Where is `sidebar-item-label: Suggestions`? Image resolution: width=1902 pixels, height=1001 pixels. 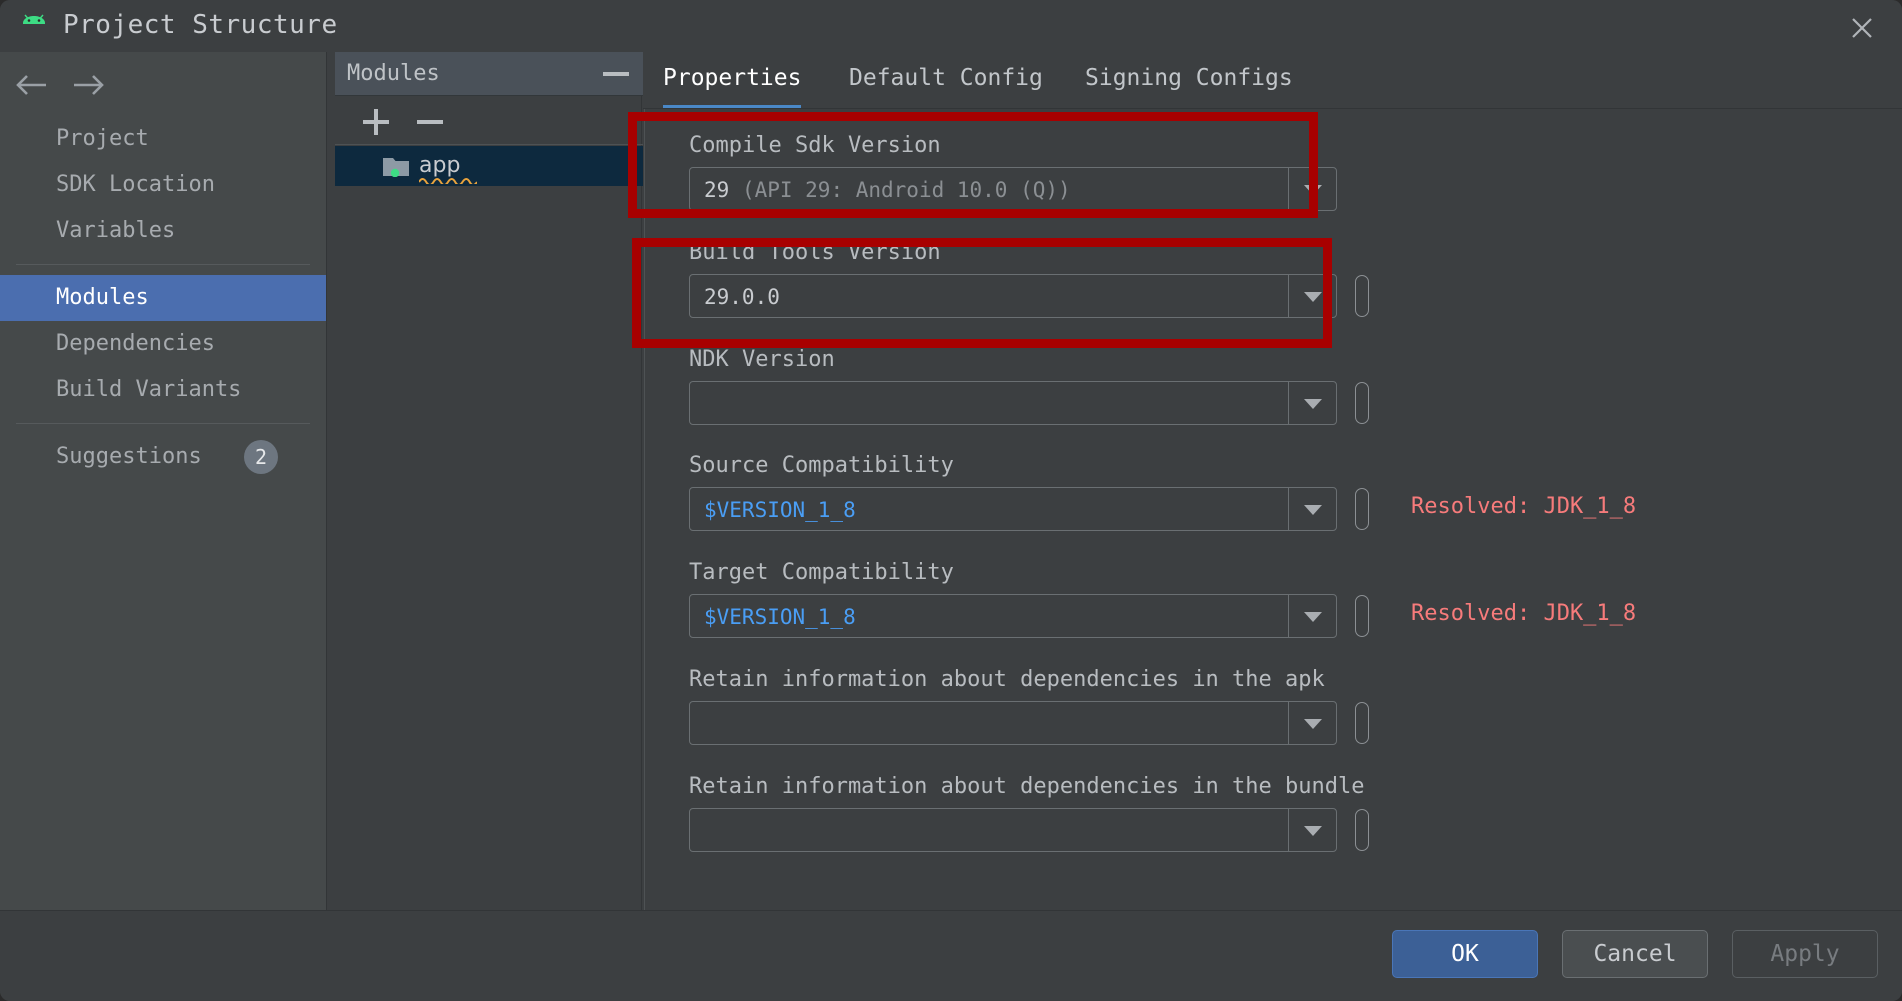 sidebar-item-label: Suggestions is located at coordinates (129, 456).